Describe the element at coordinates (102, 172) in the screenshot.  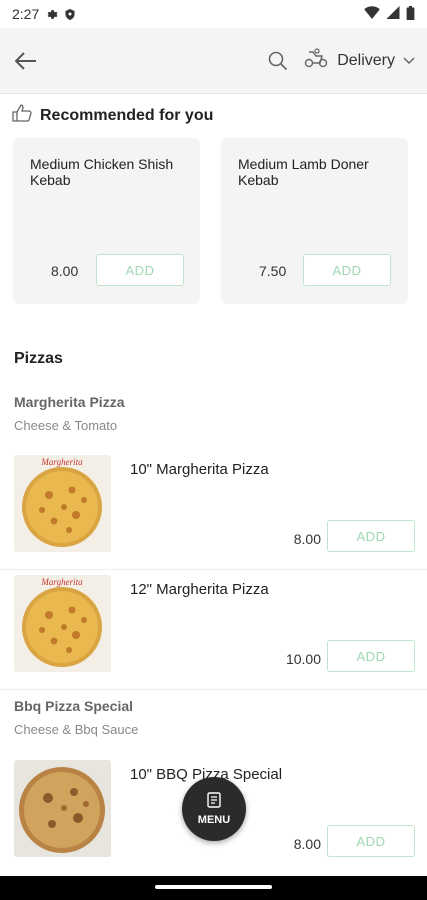
I see `recommended-item-name: Medium Chicken Shish Kebab` at that location.